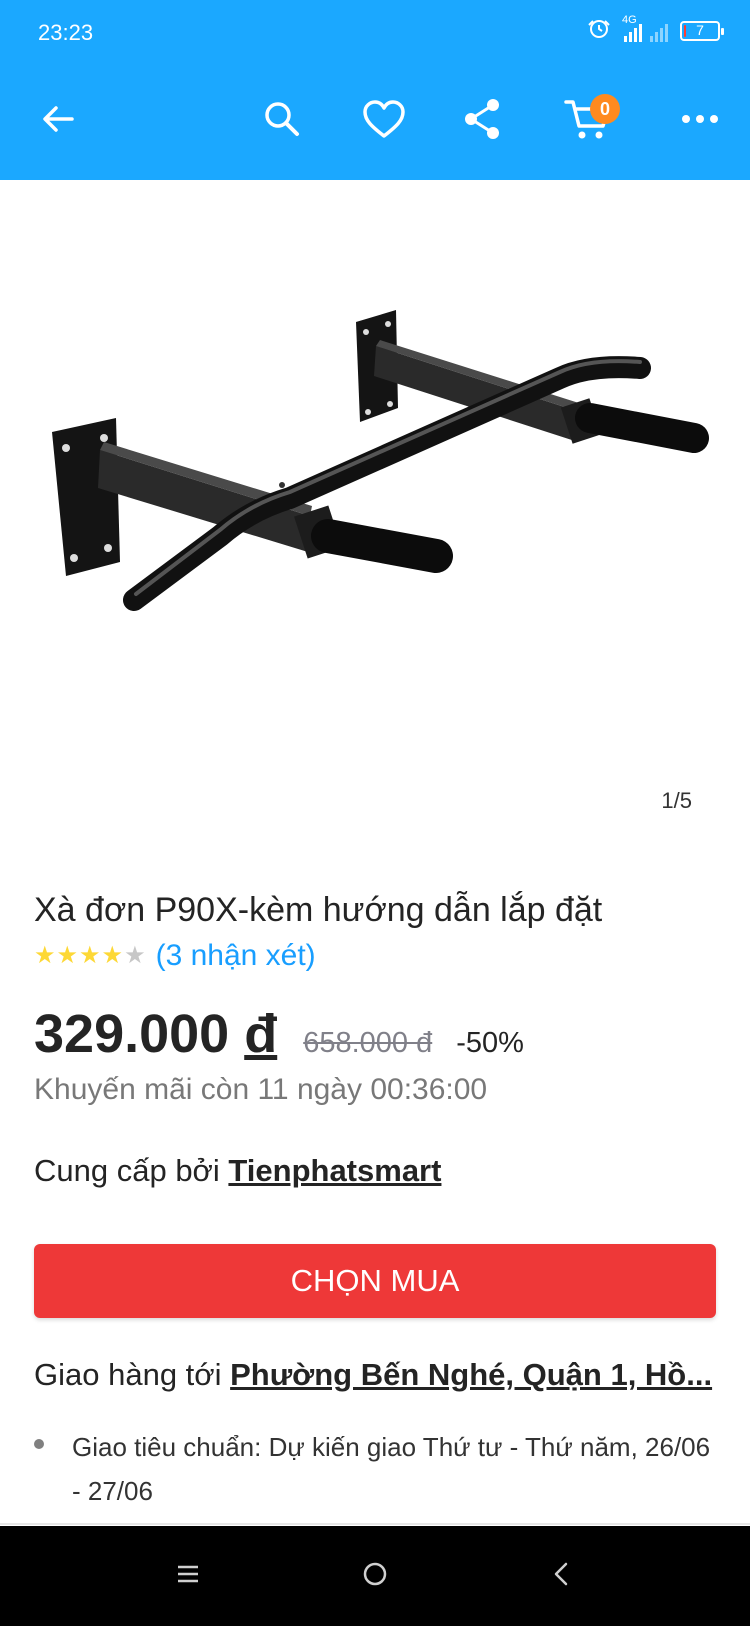 This screenshot has width=750, height=1626. I want to click on promo-countdown: Khuyến mãi còn 11 ngày 00:36:00, so click(261, 1089).